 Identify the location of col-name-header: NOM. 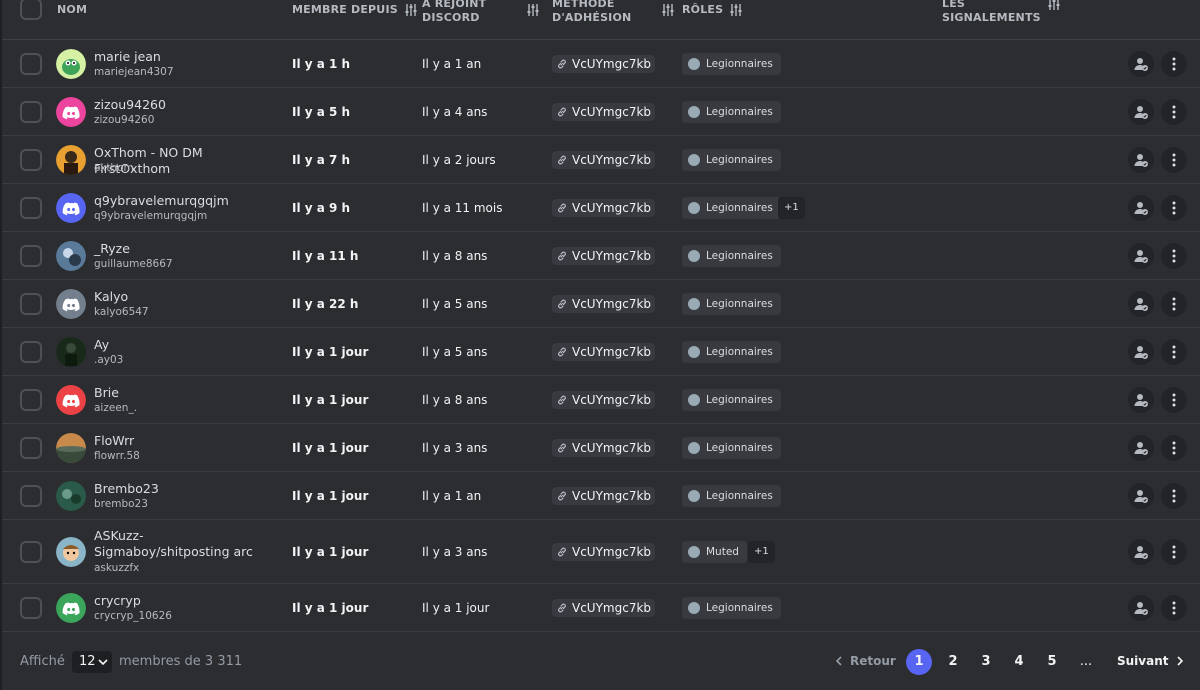
(72, 10).